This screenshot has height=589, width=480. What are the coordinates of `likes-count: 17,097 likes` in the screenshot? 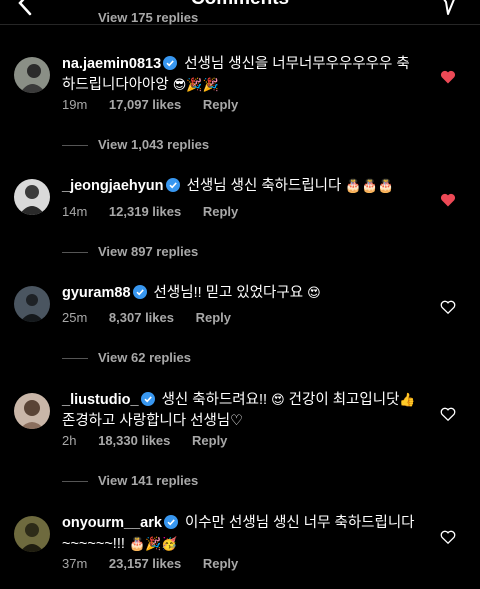 It's located at (145, 104).